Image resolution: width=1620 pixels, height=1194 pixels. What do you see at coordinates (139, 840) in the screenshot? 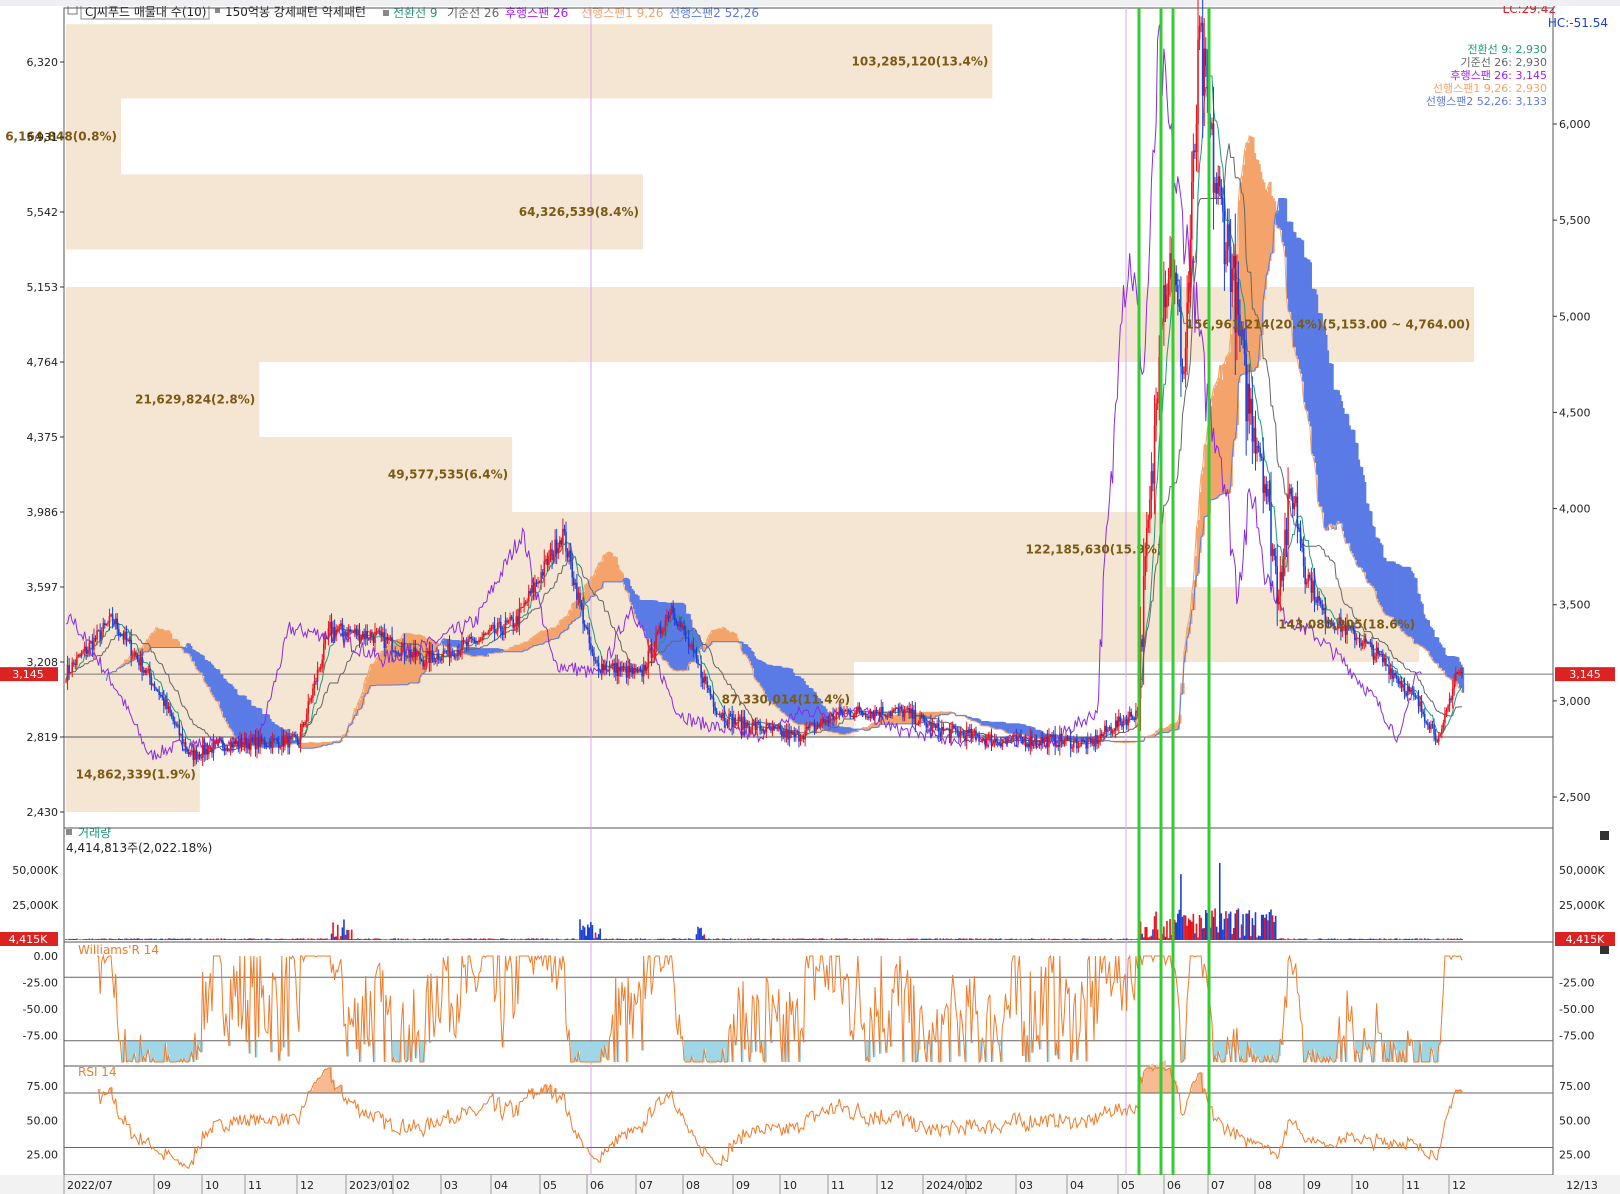
I see `volume-header: 거래량 4,414,813주(2,022.18%)` at bounding box center [139, 840].